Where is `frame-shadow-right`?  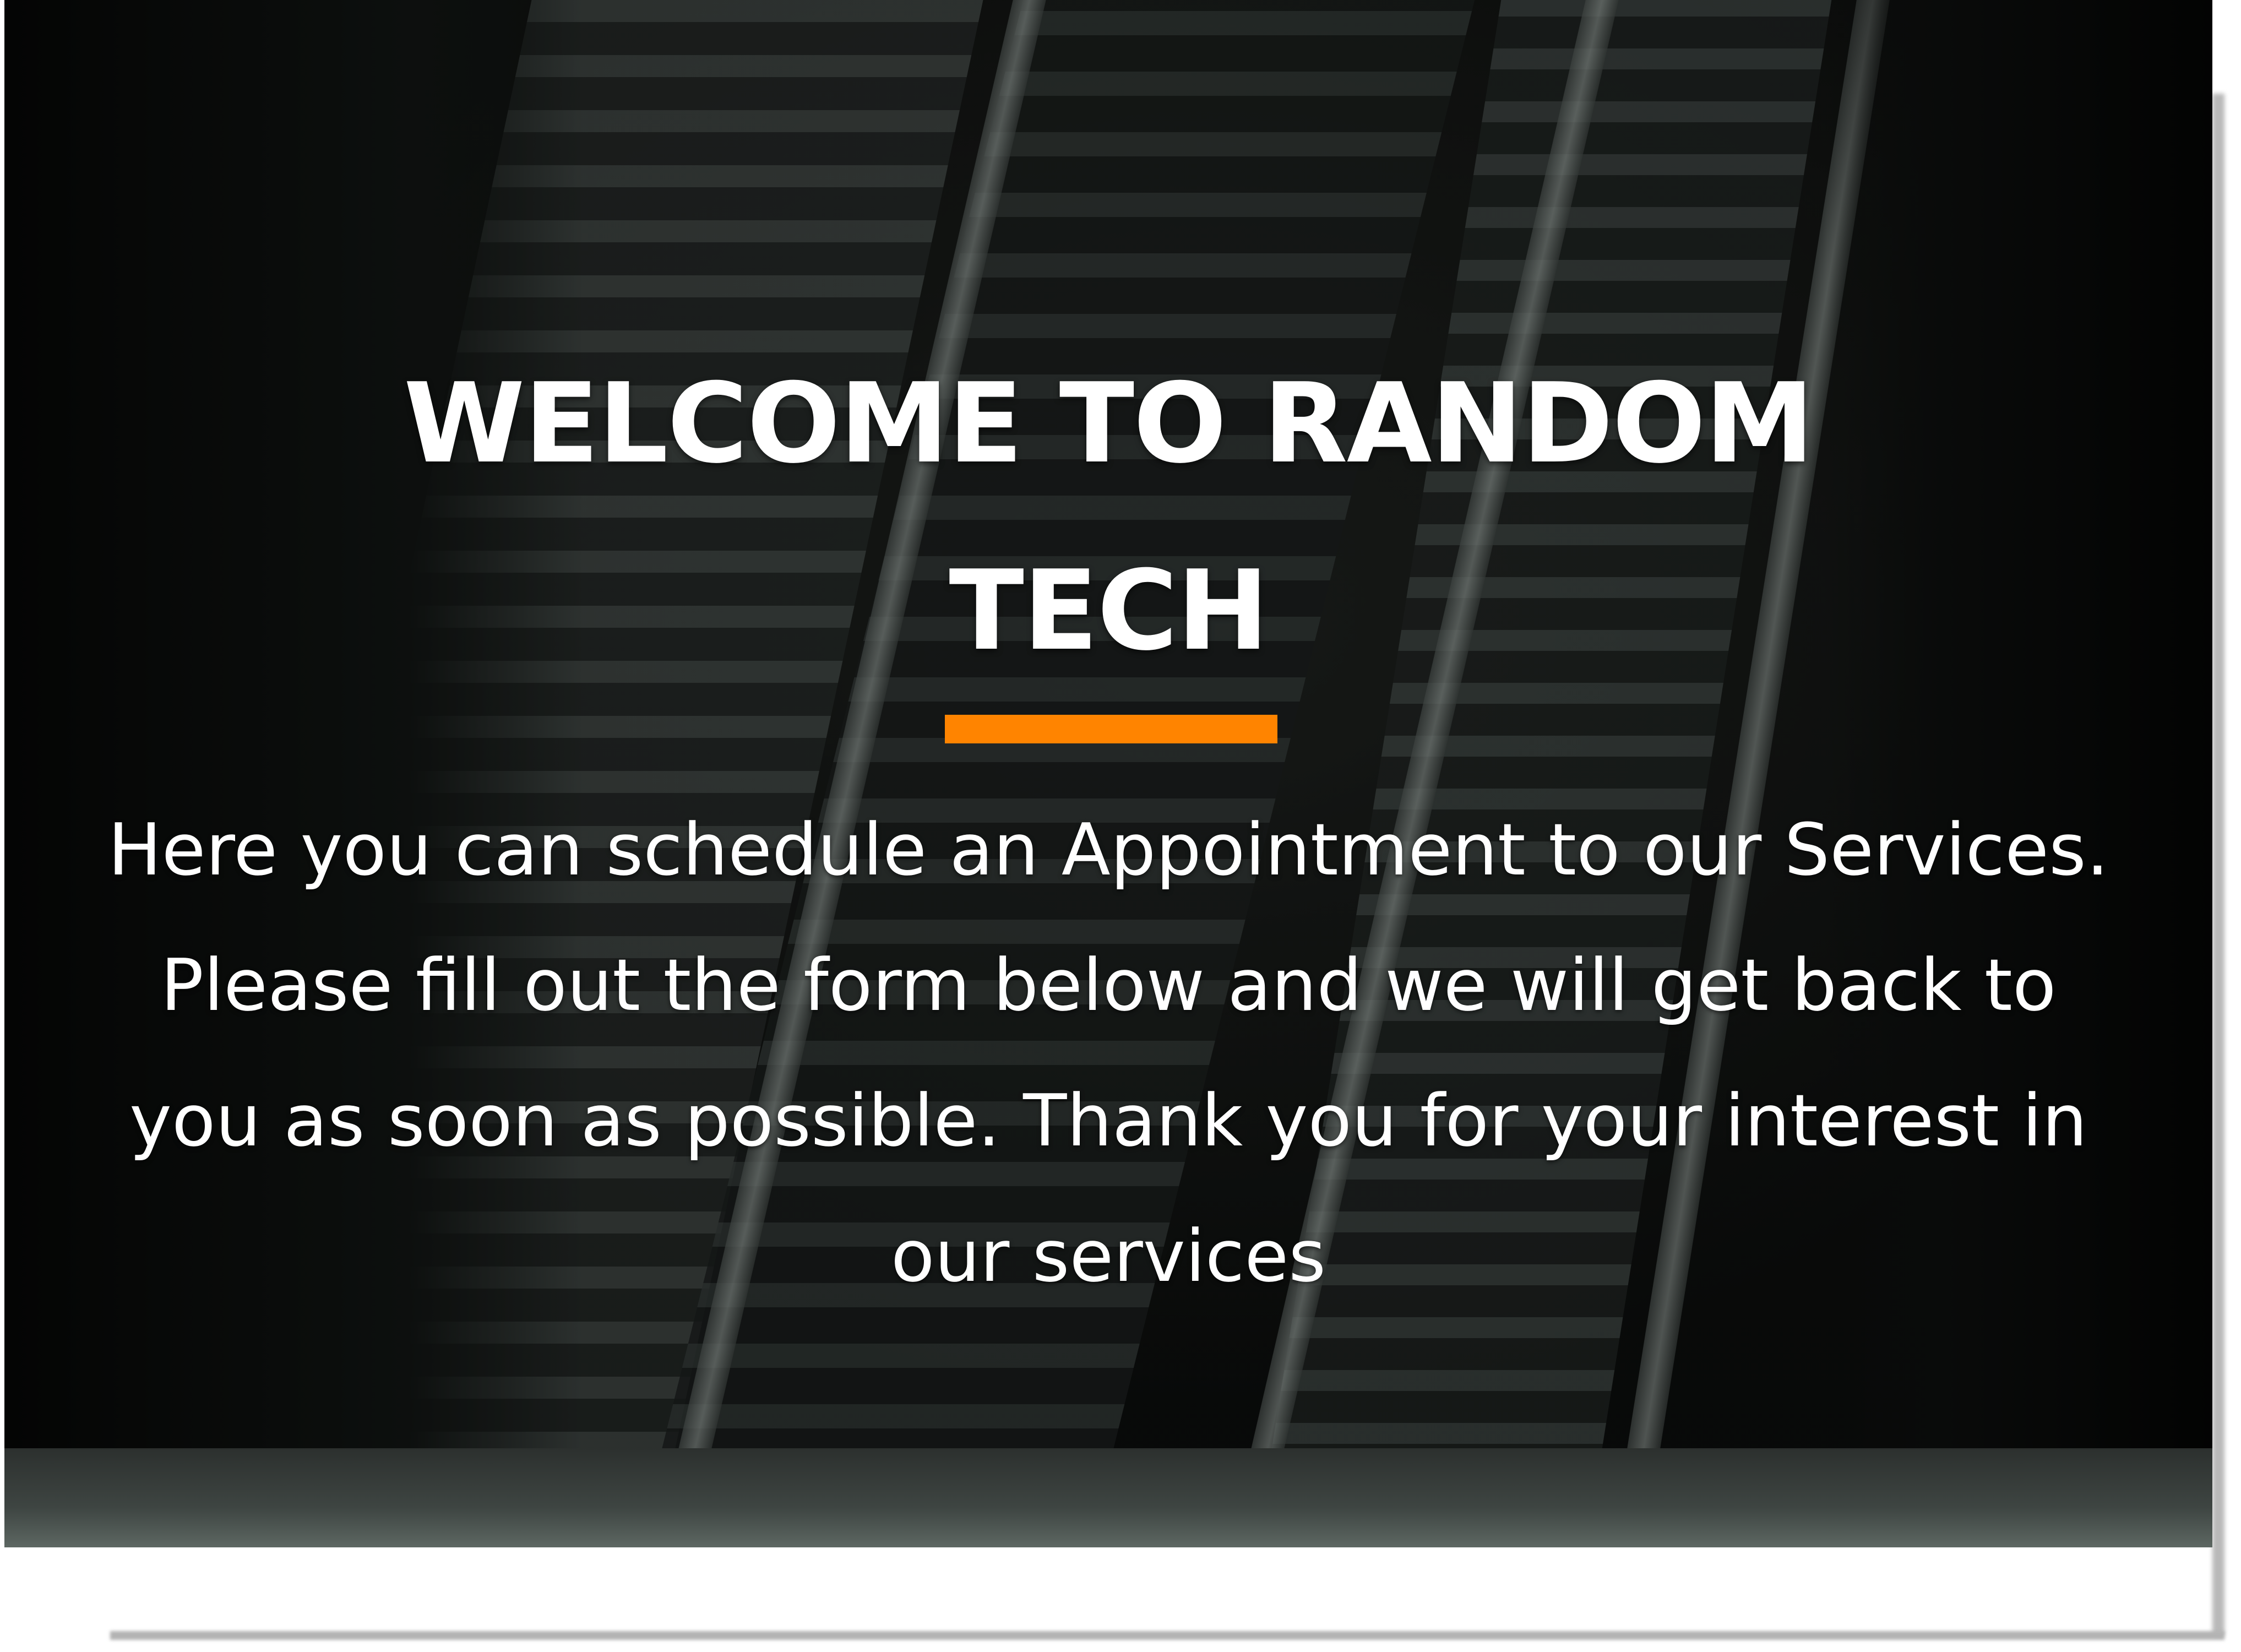
frame-shadow-right is located at coordinates (2218, 864).